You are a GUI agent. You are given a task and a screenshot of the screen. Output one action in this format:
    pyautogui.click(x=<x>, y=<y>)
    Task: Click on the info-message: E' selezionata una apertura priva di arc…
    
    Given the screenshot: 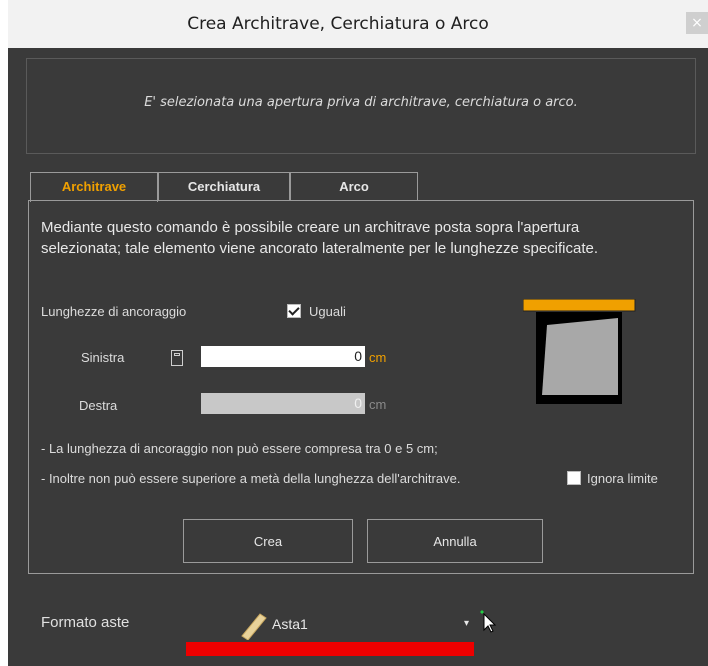 What is the action you would take?
    pyautogui.click(x=361, y=102)
    